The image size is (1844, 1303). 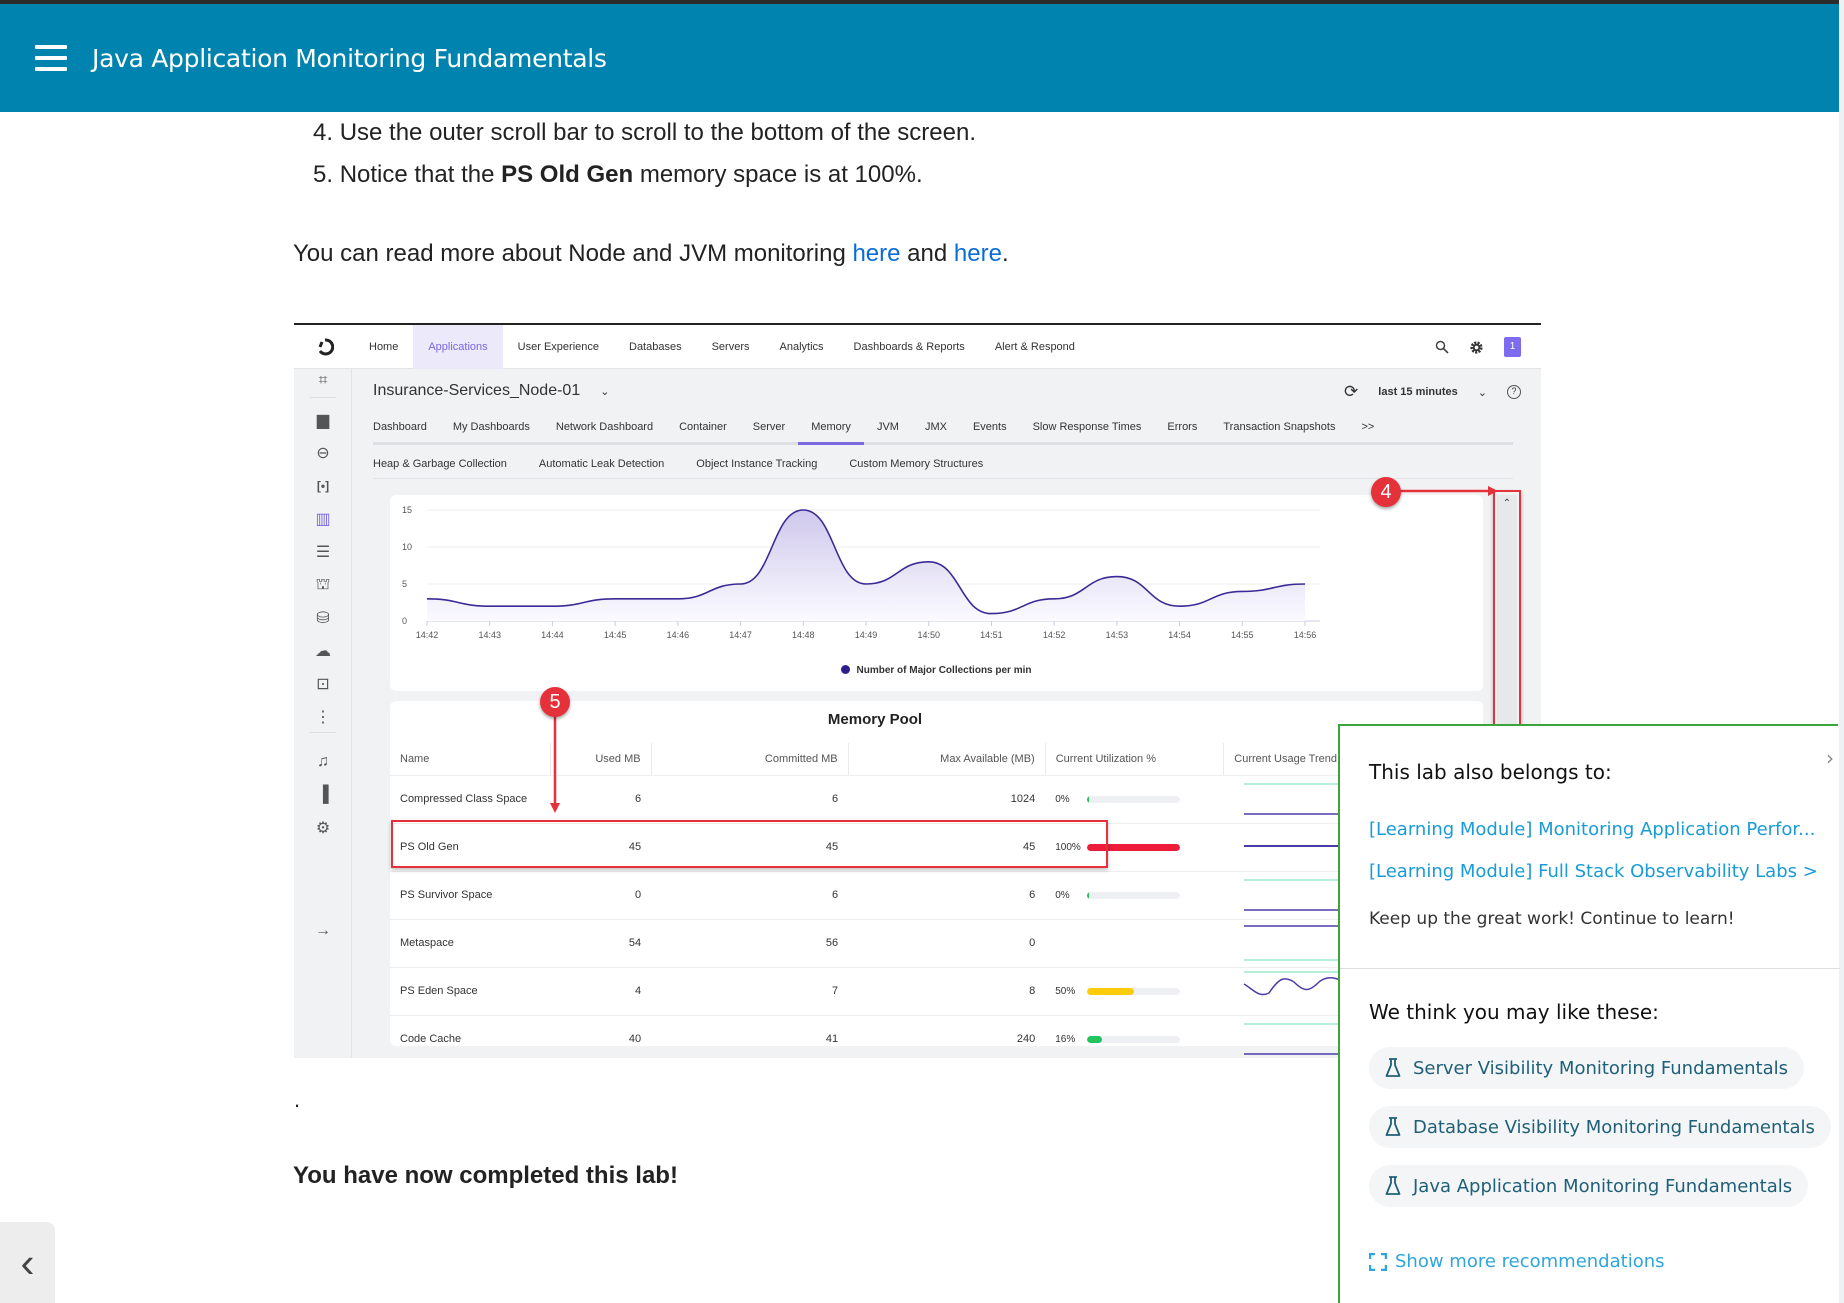 I want to click on table-row: Code Cache 40 41 240 16%, so click(x=936, y=1036).